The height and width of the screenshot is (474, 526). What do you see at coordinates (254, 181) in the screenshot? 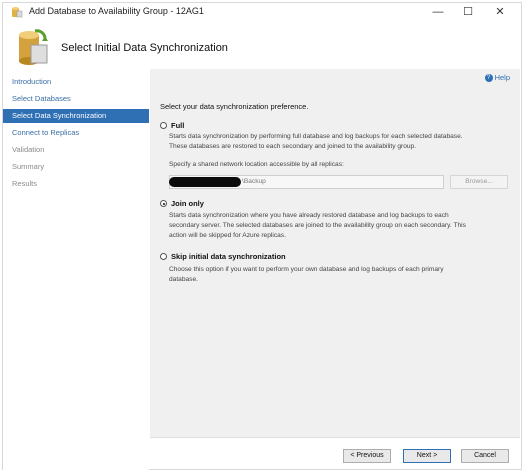
I see `network-location-value: \Backup` at bounding box center [254, 181].